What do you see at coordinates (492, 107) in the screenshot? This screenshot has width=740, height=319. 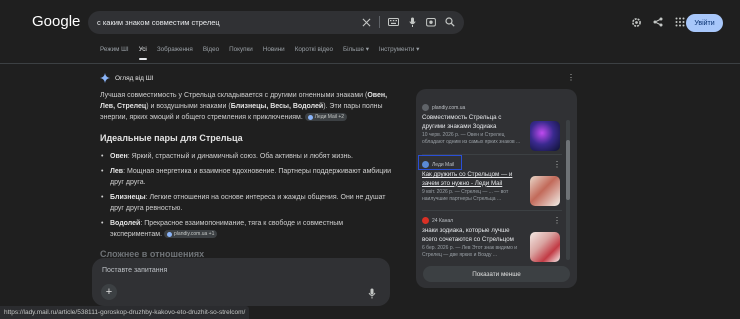 I see `card-source: plandiy.com.ua` at bounding box center [492, 107].